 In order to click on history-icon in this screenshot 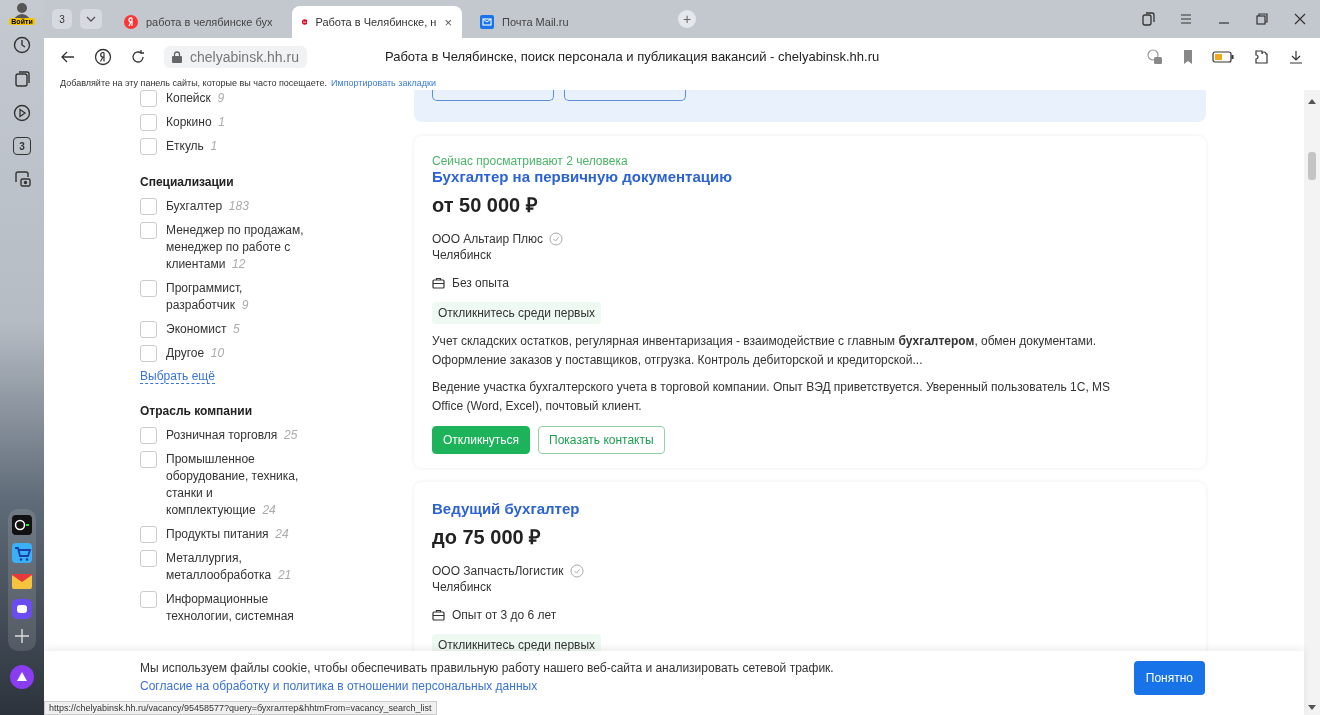, I will do `click(22, 45)`.